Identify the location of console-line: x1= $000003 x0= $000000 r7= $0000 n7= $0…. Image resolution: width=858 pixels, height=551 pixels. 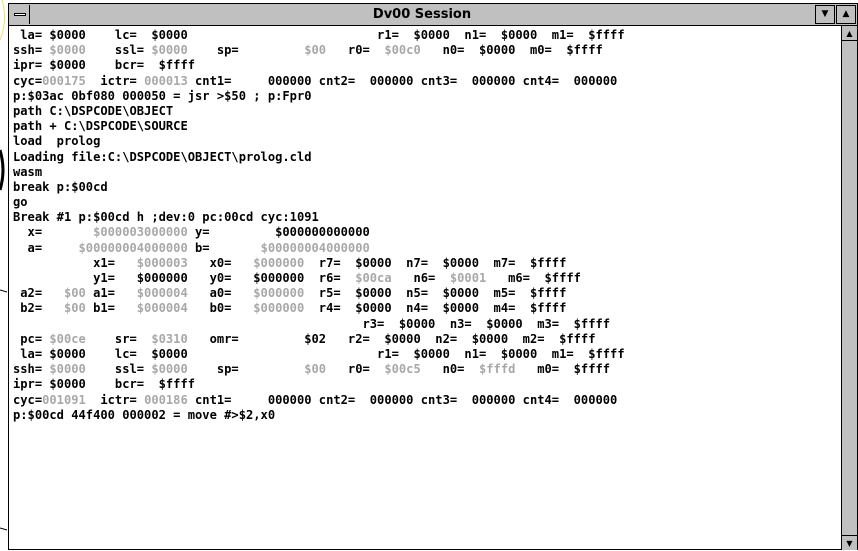
(427, 263).